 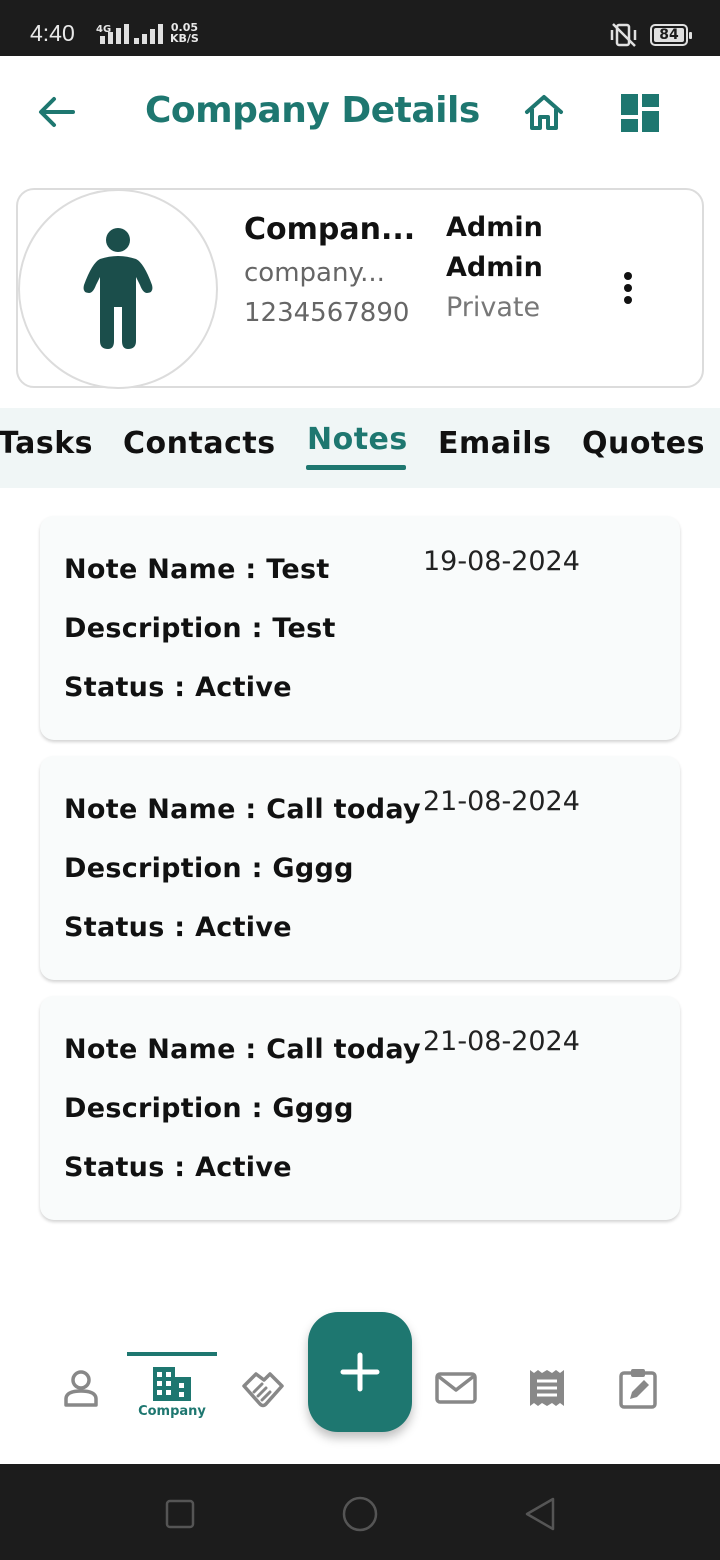 I want to click on recents-icon, so click(x=180, y=1514).